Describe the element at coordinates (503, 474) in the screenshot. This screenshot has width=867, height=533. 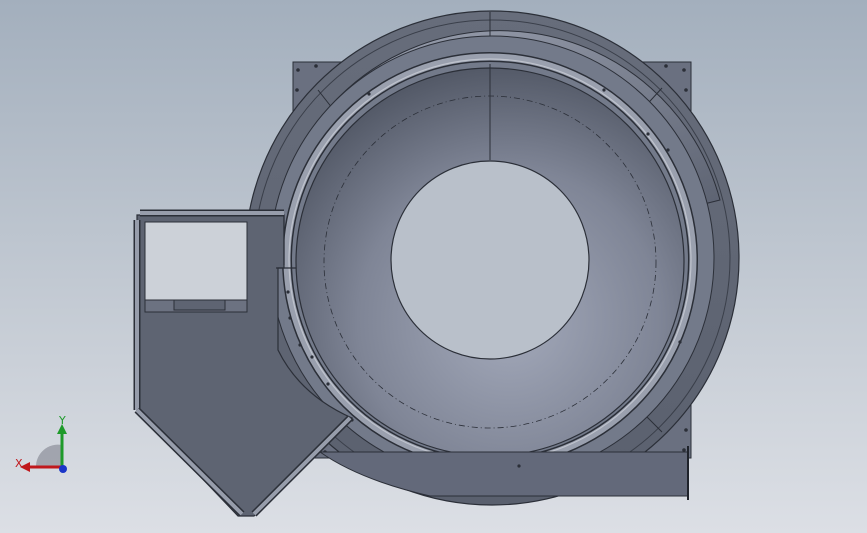
I see `bottom-lip` at that location.